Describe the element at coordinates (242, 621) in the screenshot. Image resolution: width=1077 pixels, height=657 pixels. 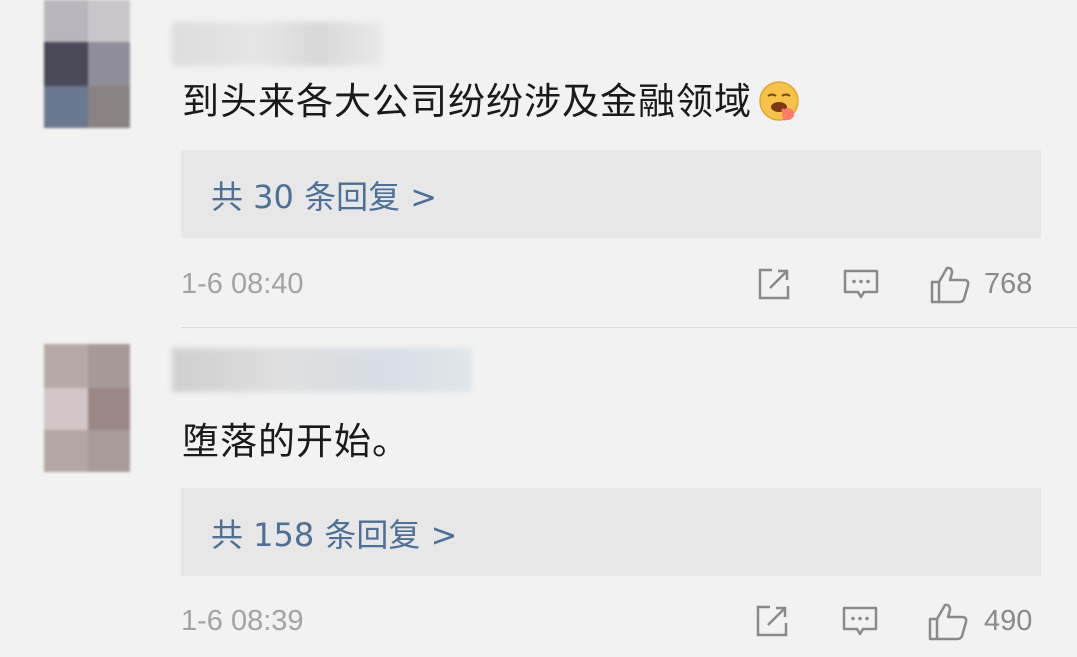
I see `timestamp: 1-6 08:39` at that location.